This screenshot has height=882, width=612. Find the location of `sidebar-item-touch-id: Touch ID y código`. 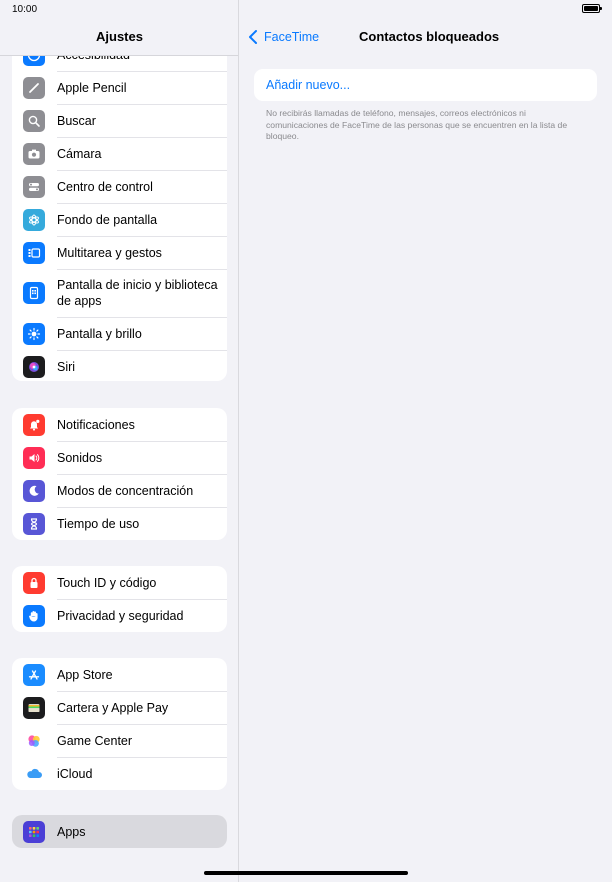

sidebar-item-touch-id: Touch ID y código is located at coordinates (119, 582).